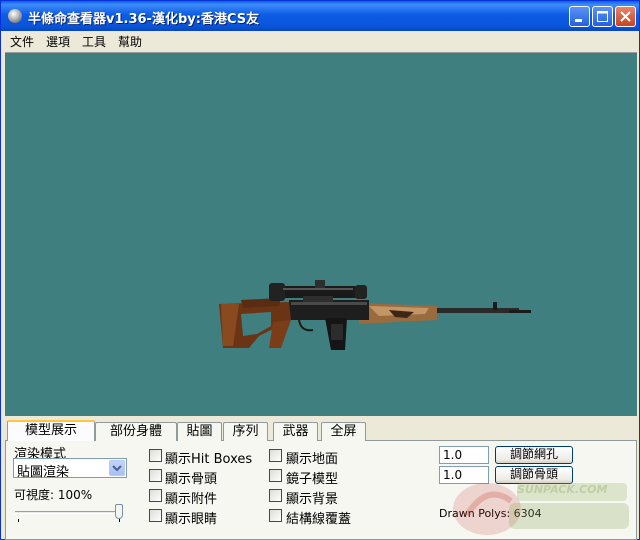 The image size is (640, 540). I want to click on show-hitboxes-label: 顯示Hit Boxes, so click(209, 459).